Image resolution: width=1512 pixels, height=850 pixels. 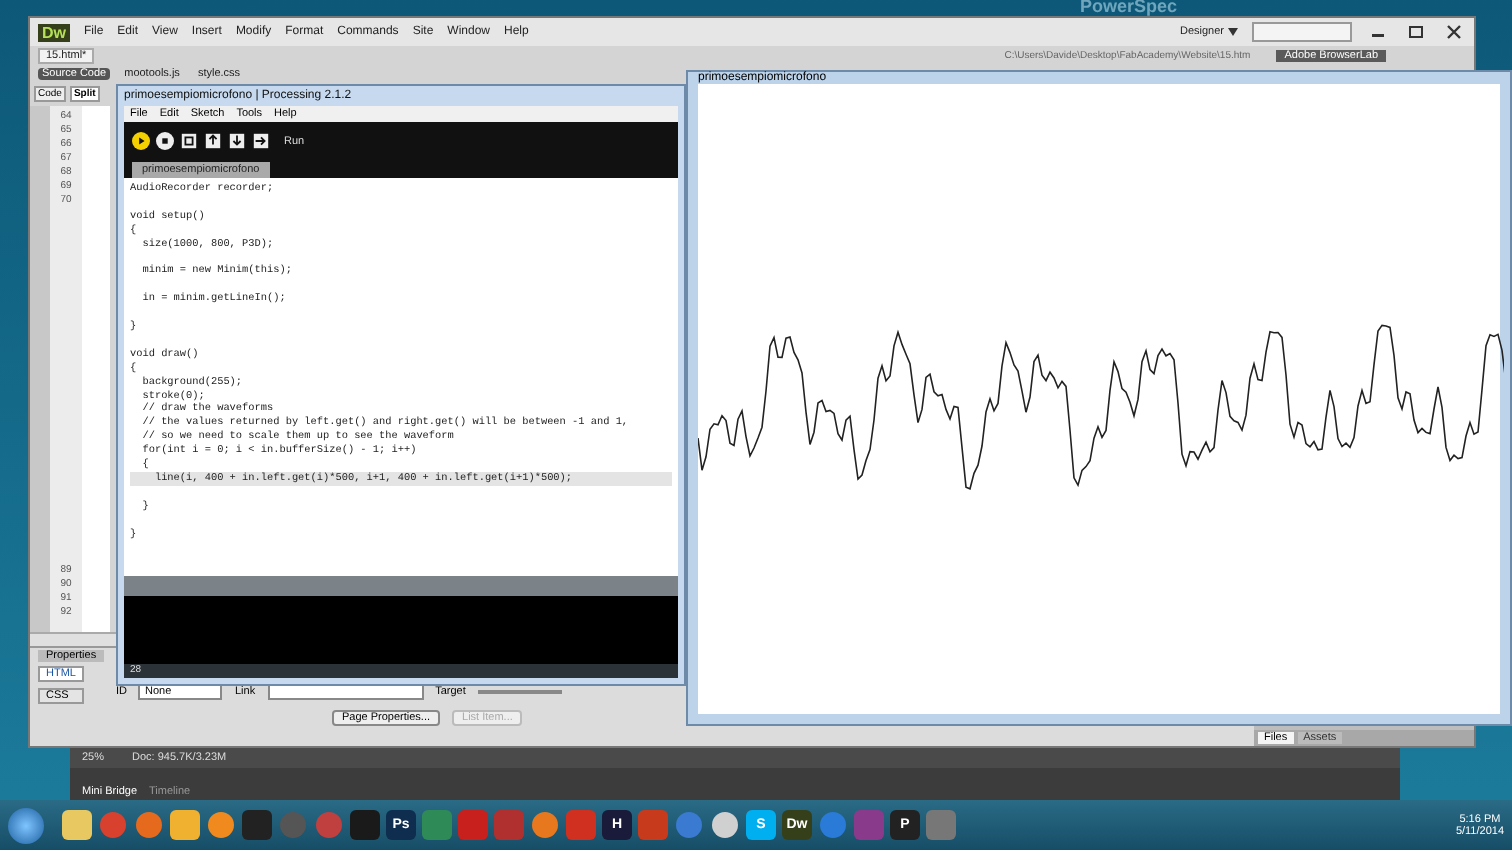 What do you see at coordinates (54, 32) in the screenshot?
I see `app-logo: Dw` at bounding box center [54, 32].